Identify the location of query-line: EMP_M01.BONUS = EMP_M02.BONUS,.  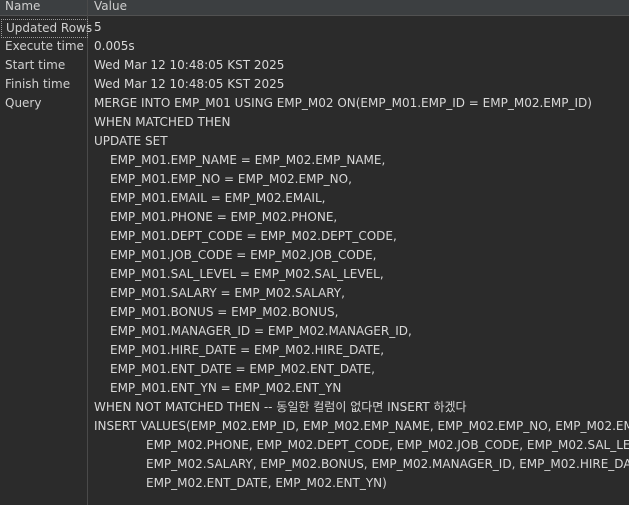
(224, 312).